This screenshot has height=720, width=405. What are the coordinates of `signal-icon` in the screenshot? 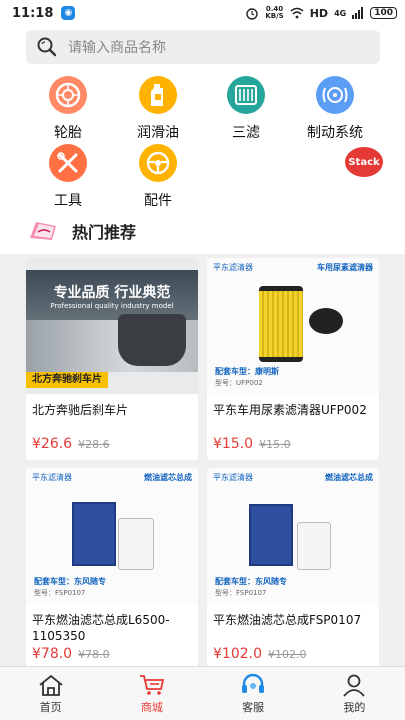 It's located at (358, 13).